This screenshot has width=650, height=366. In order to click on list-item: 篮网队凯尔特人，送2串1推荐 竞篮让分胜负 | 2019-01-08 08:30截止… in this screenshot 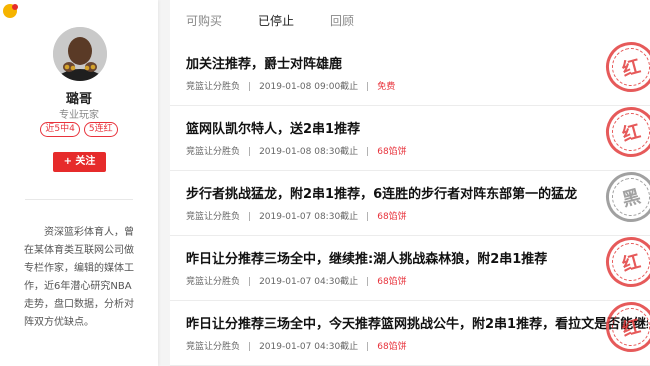, I will do `click(410, 136)`.